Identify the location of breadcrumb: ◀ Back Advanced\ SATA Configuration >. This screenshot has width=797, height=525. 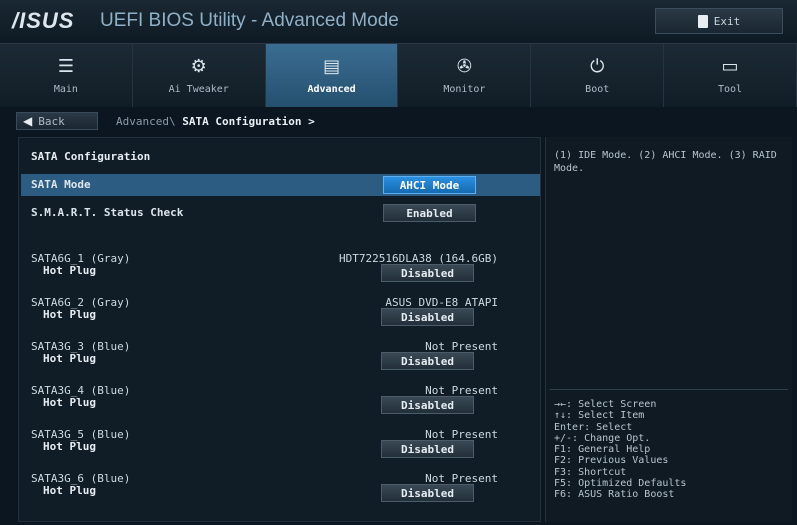
(272, 121).